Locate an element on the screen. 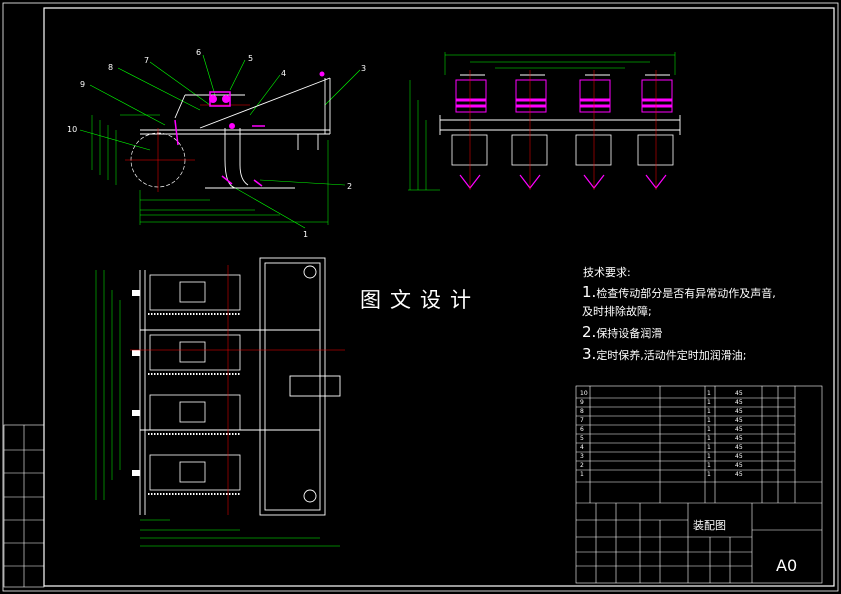 The height and width of the screenshot is (594, 841). tech-requirement-line: 1.检查传动部分是否有异常动作及声音, is located at coordinates (679, 292).